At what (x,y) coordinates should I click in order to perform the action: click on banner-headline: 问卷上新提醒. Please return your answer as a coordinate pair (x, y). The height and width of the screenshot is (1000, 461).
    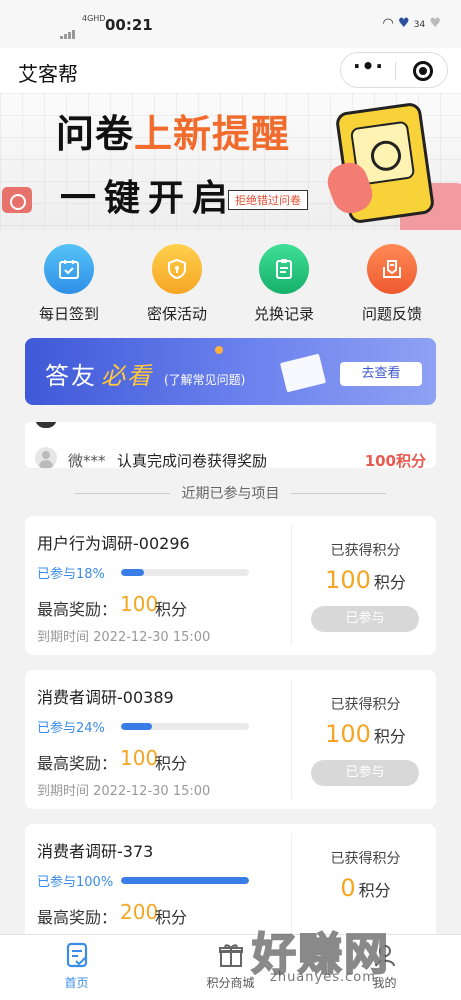
    Looking at the image, I should click on (173, 130).